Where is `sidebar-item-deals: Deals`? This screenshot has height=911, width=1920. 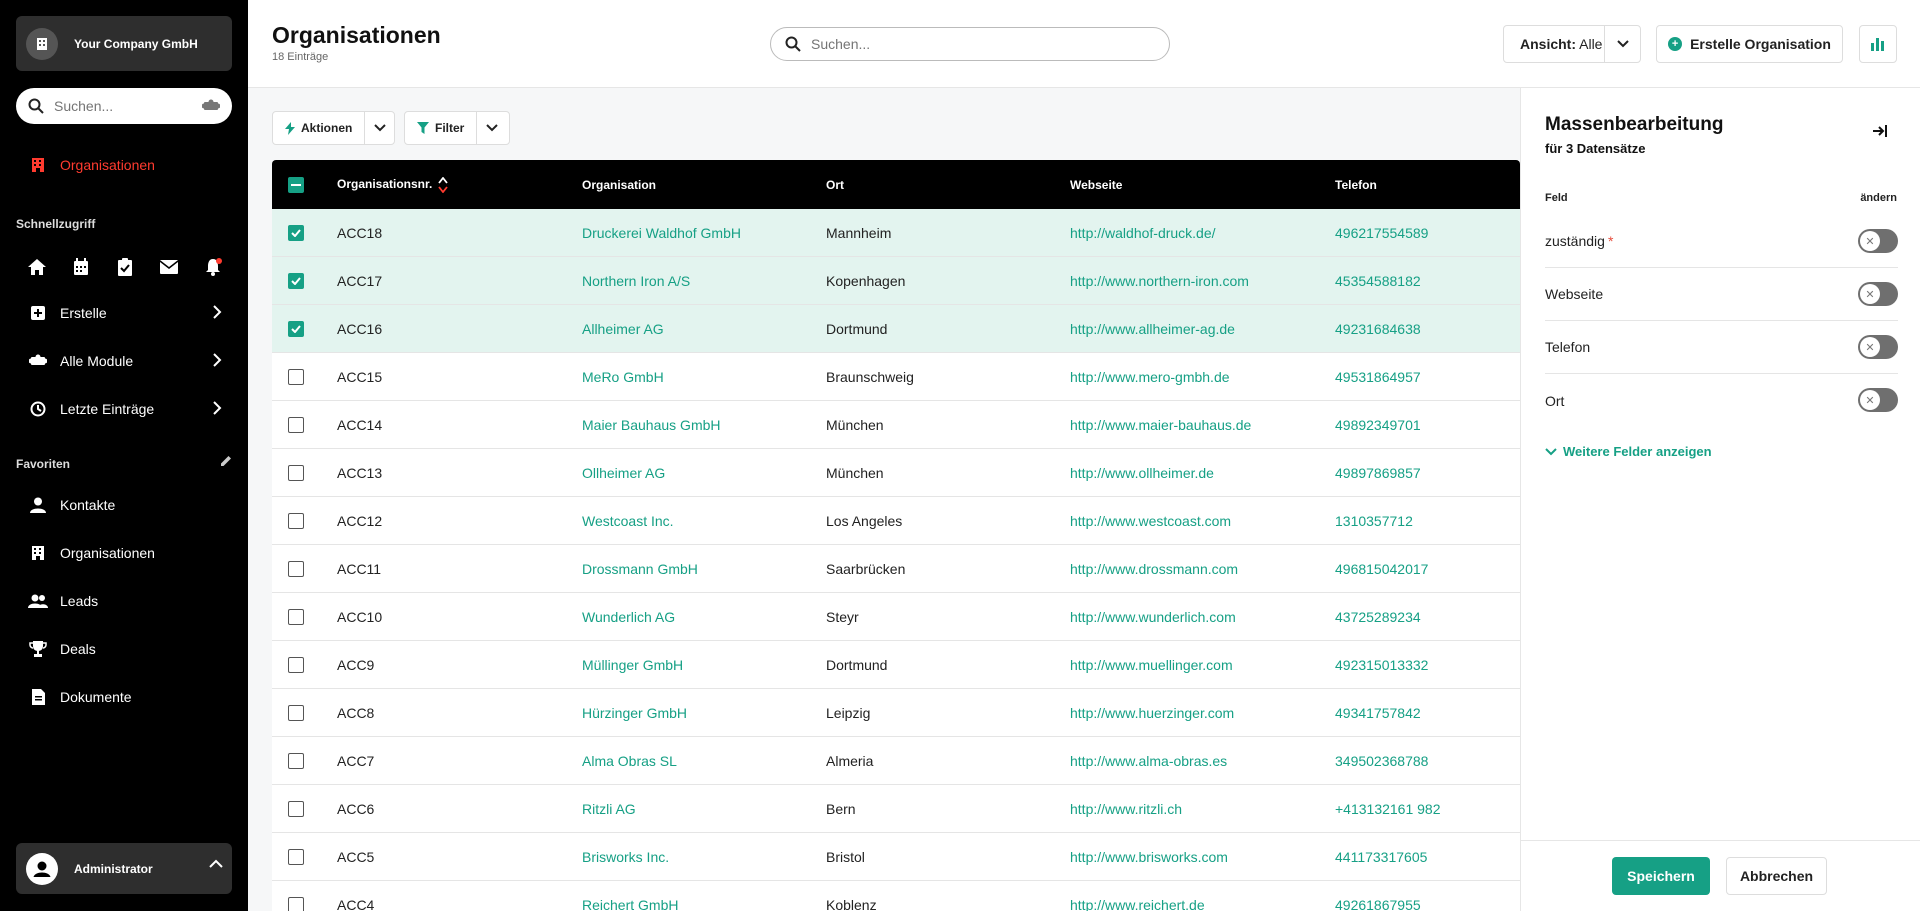
sidebar-item-deals: Deals is located at coordinates (124, 649).